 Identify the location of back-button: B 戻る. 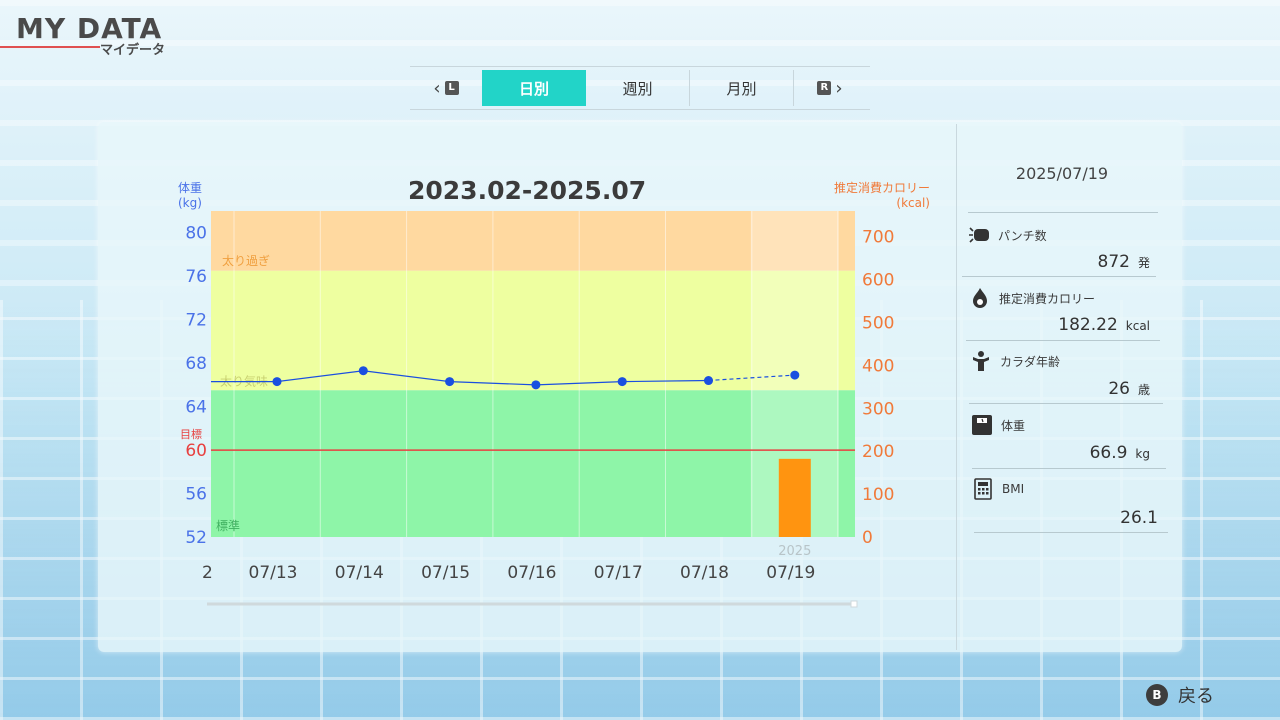
(1180, 695).